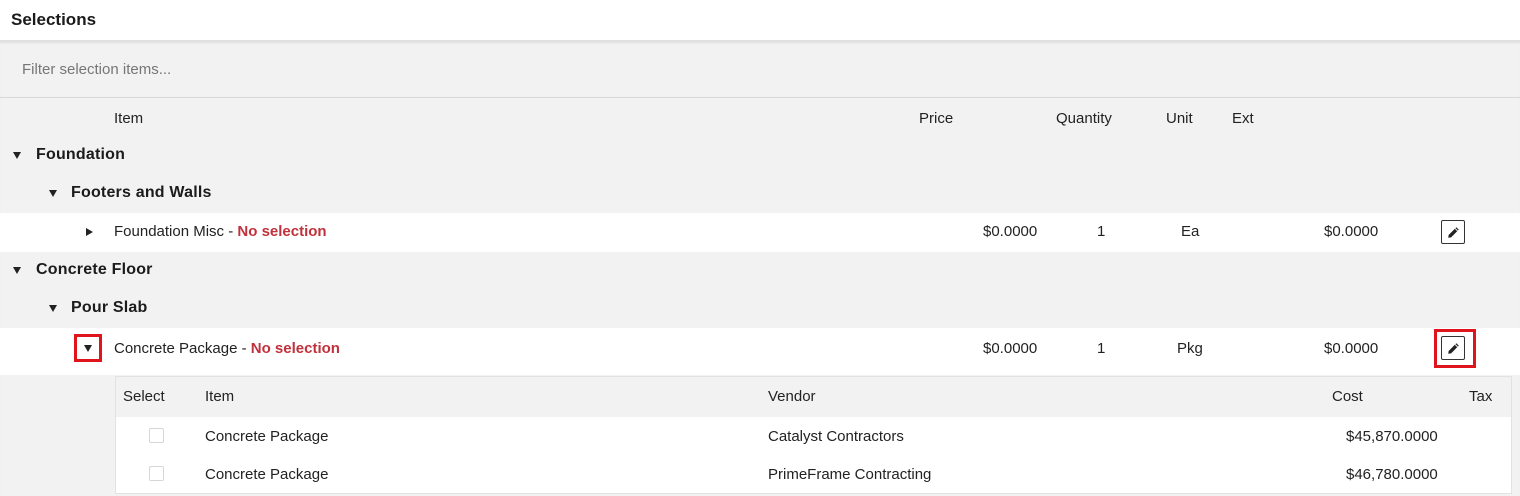 Image resolution: width=1520 pixels, height=496 pixels. I want to click on group-label: Concrete Floor, so click(94, 269).